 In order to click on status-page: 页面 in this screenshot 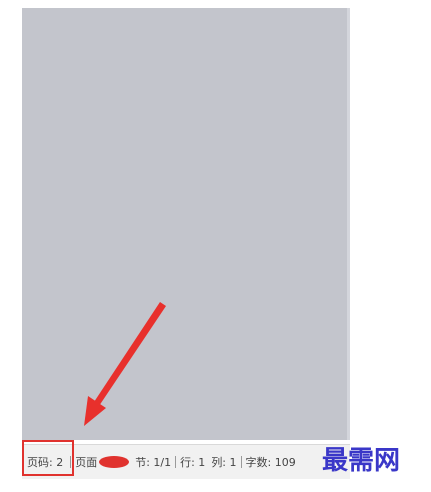, I will do `click(102, 462)`.